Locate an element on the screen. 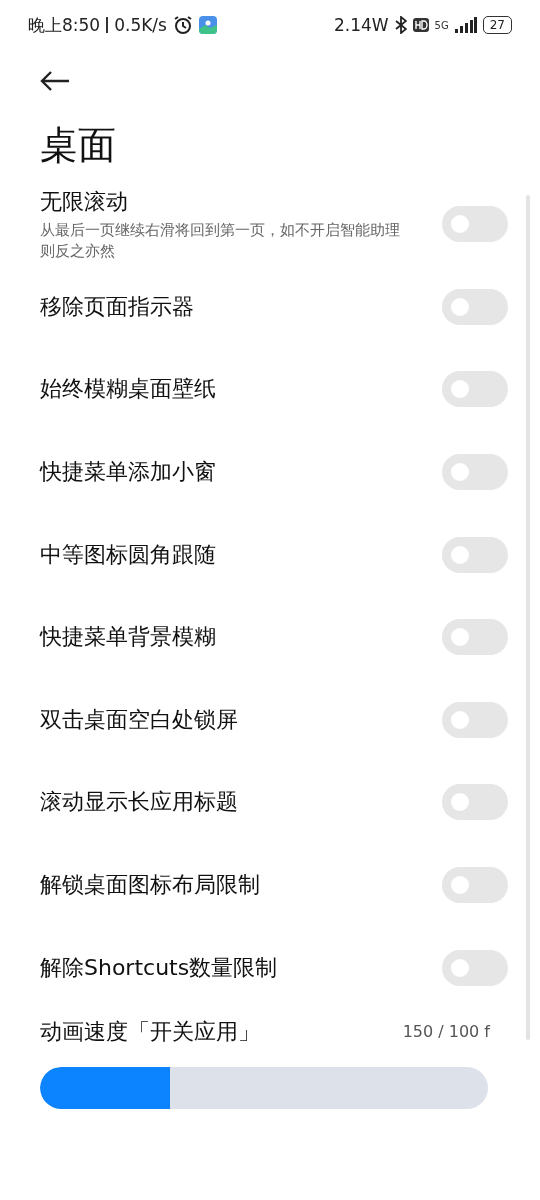  setting-label: 始终模糊桌面壁纸 is located at coordinates (128, 389).